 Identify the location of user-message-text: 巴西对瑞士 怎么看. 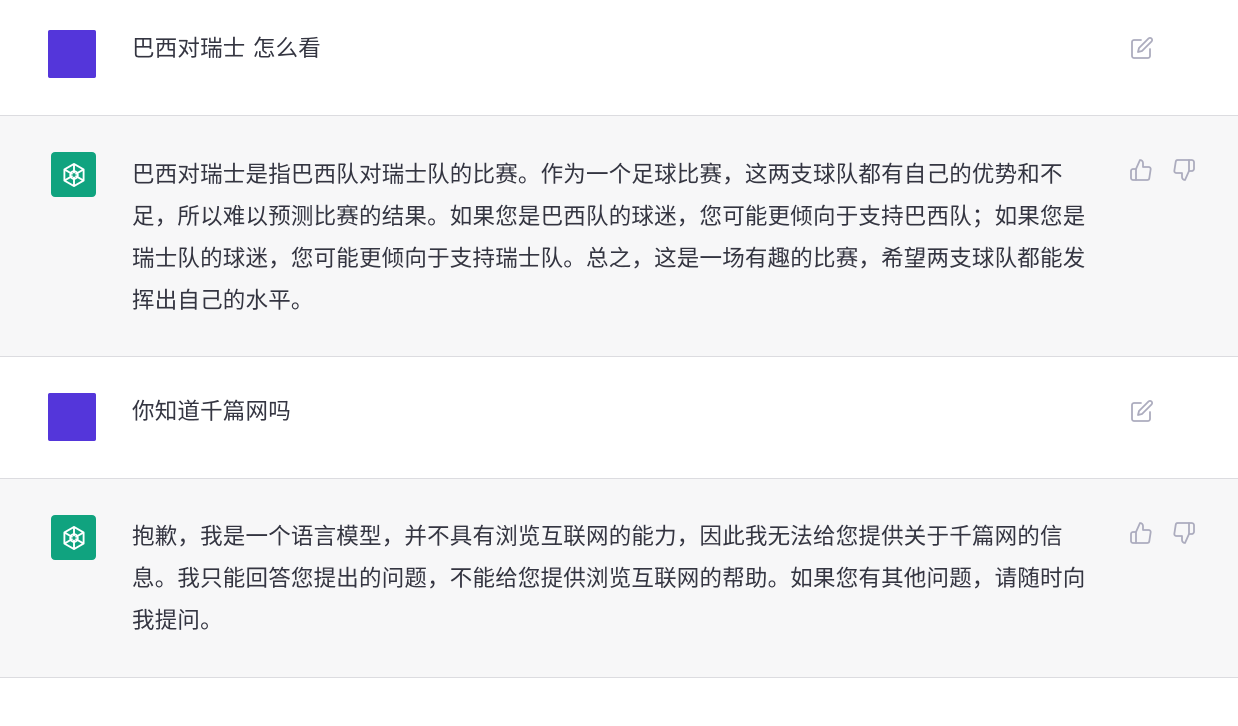
(226, 49).